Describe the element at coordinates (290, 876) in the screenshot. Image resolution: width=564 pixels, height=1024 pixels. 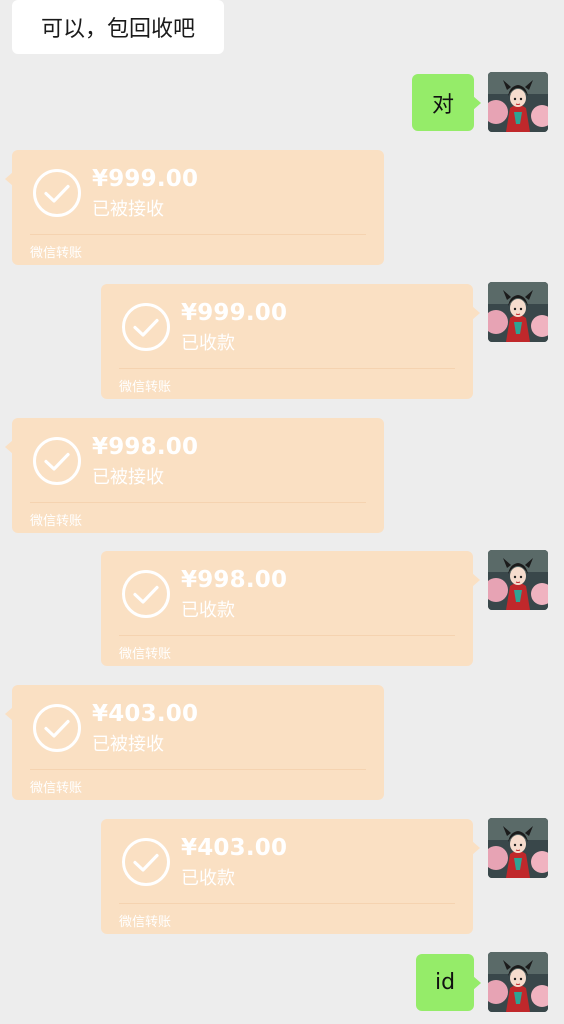
I see `transfer-card-sent: ¥403.00 已收款 微信转账` at that location.